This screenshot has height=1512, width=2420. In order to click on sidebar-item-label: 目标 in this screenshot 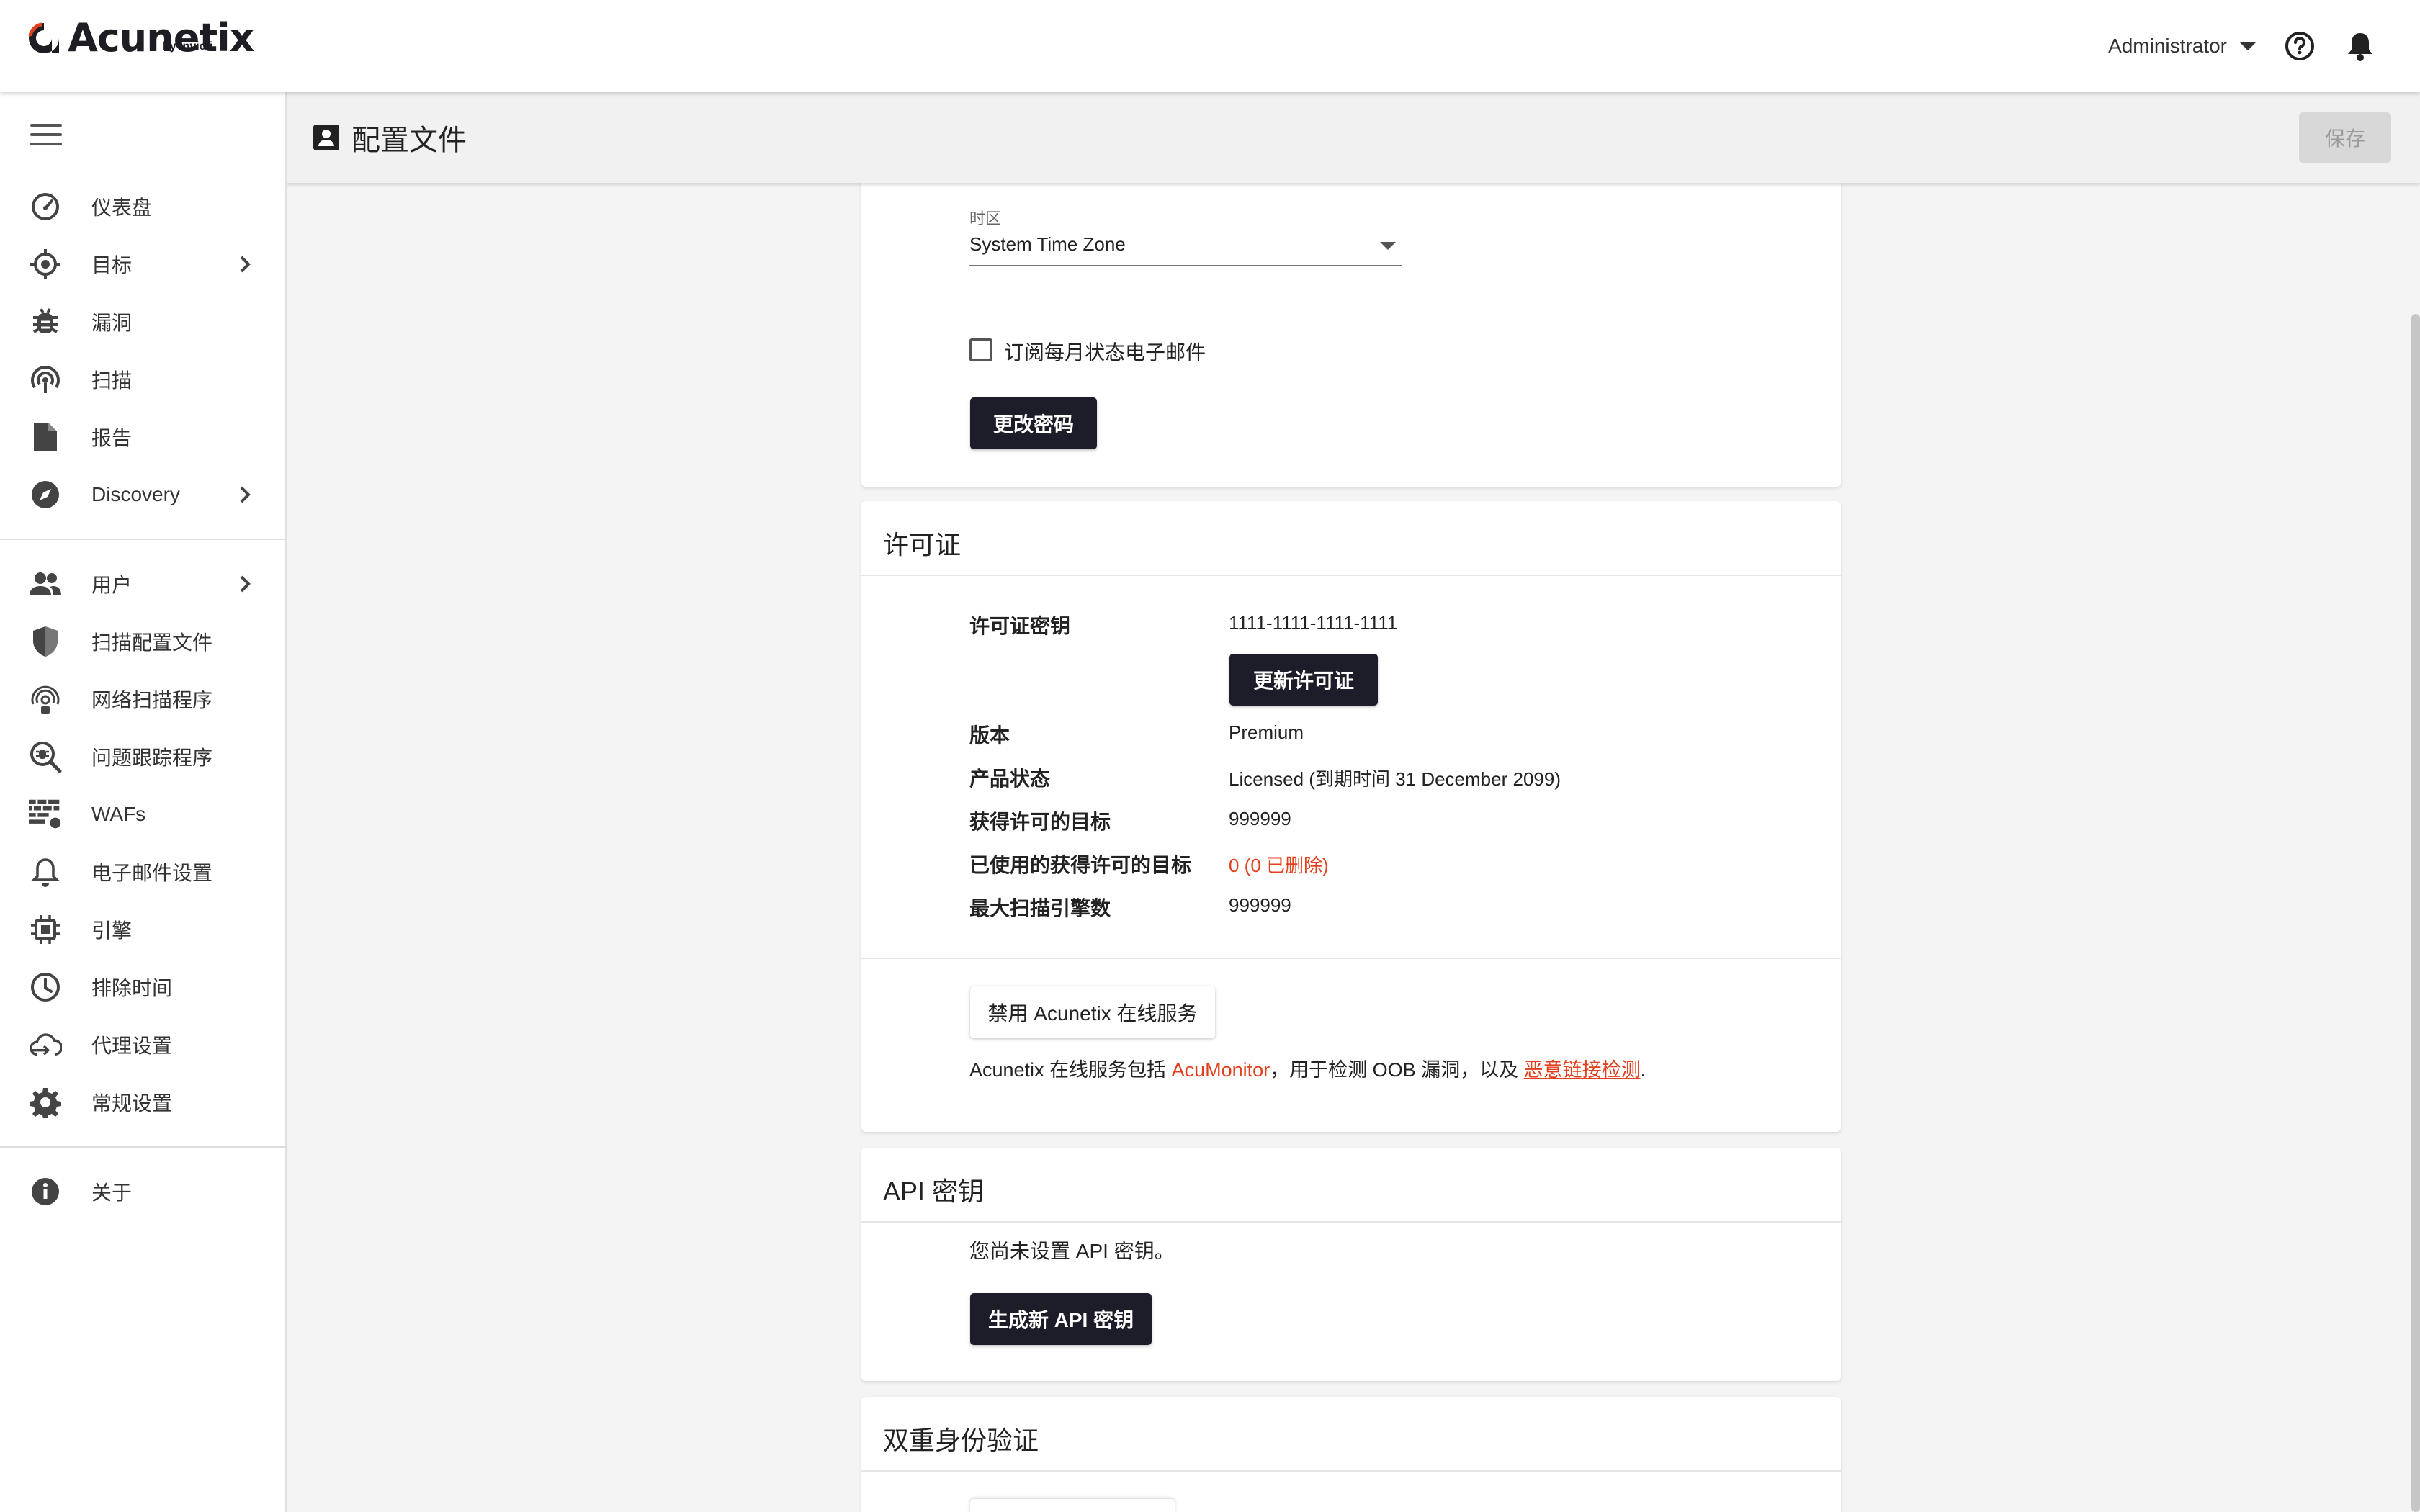, I will do `click(112, 265)`.